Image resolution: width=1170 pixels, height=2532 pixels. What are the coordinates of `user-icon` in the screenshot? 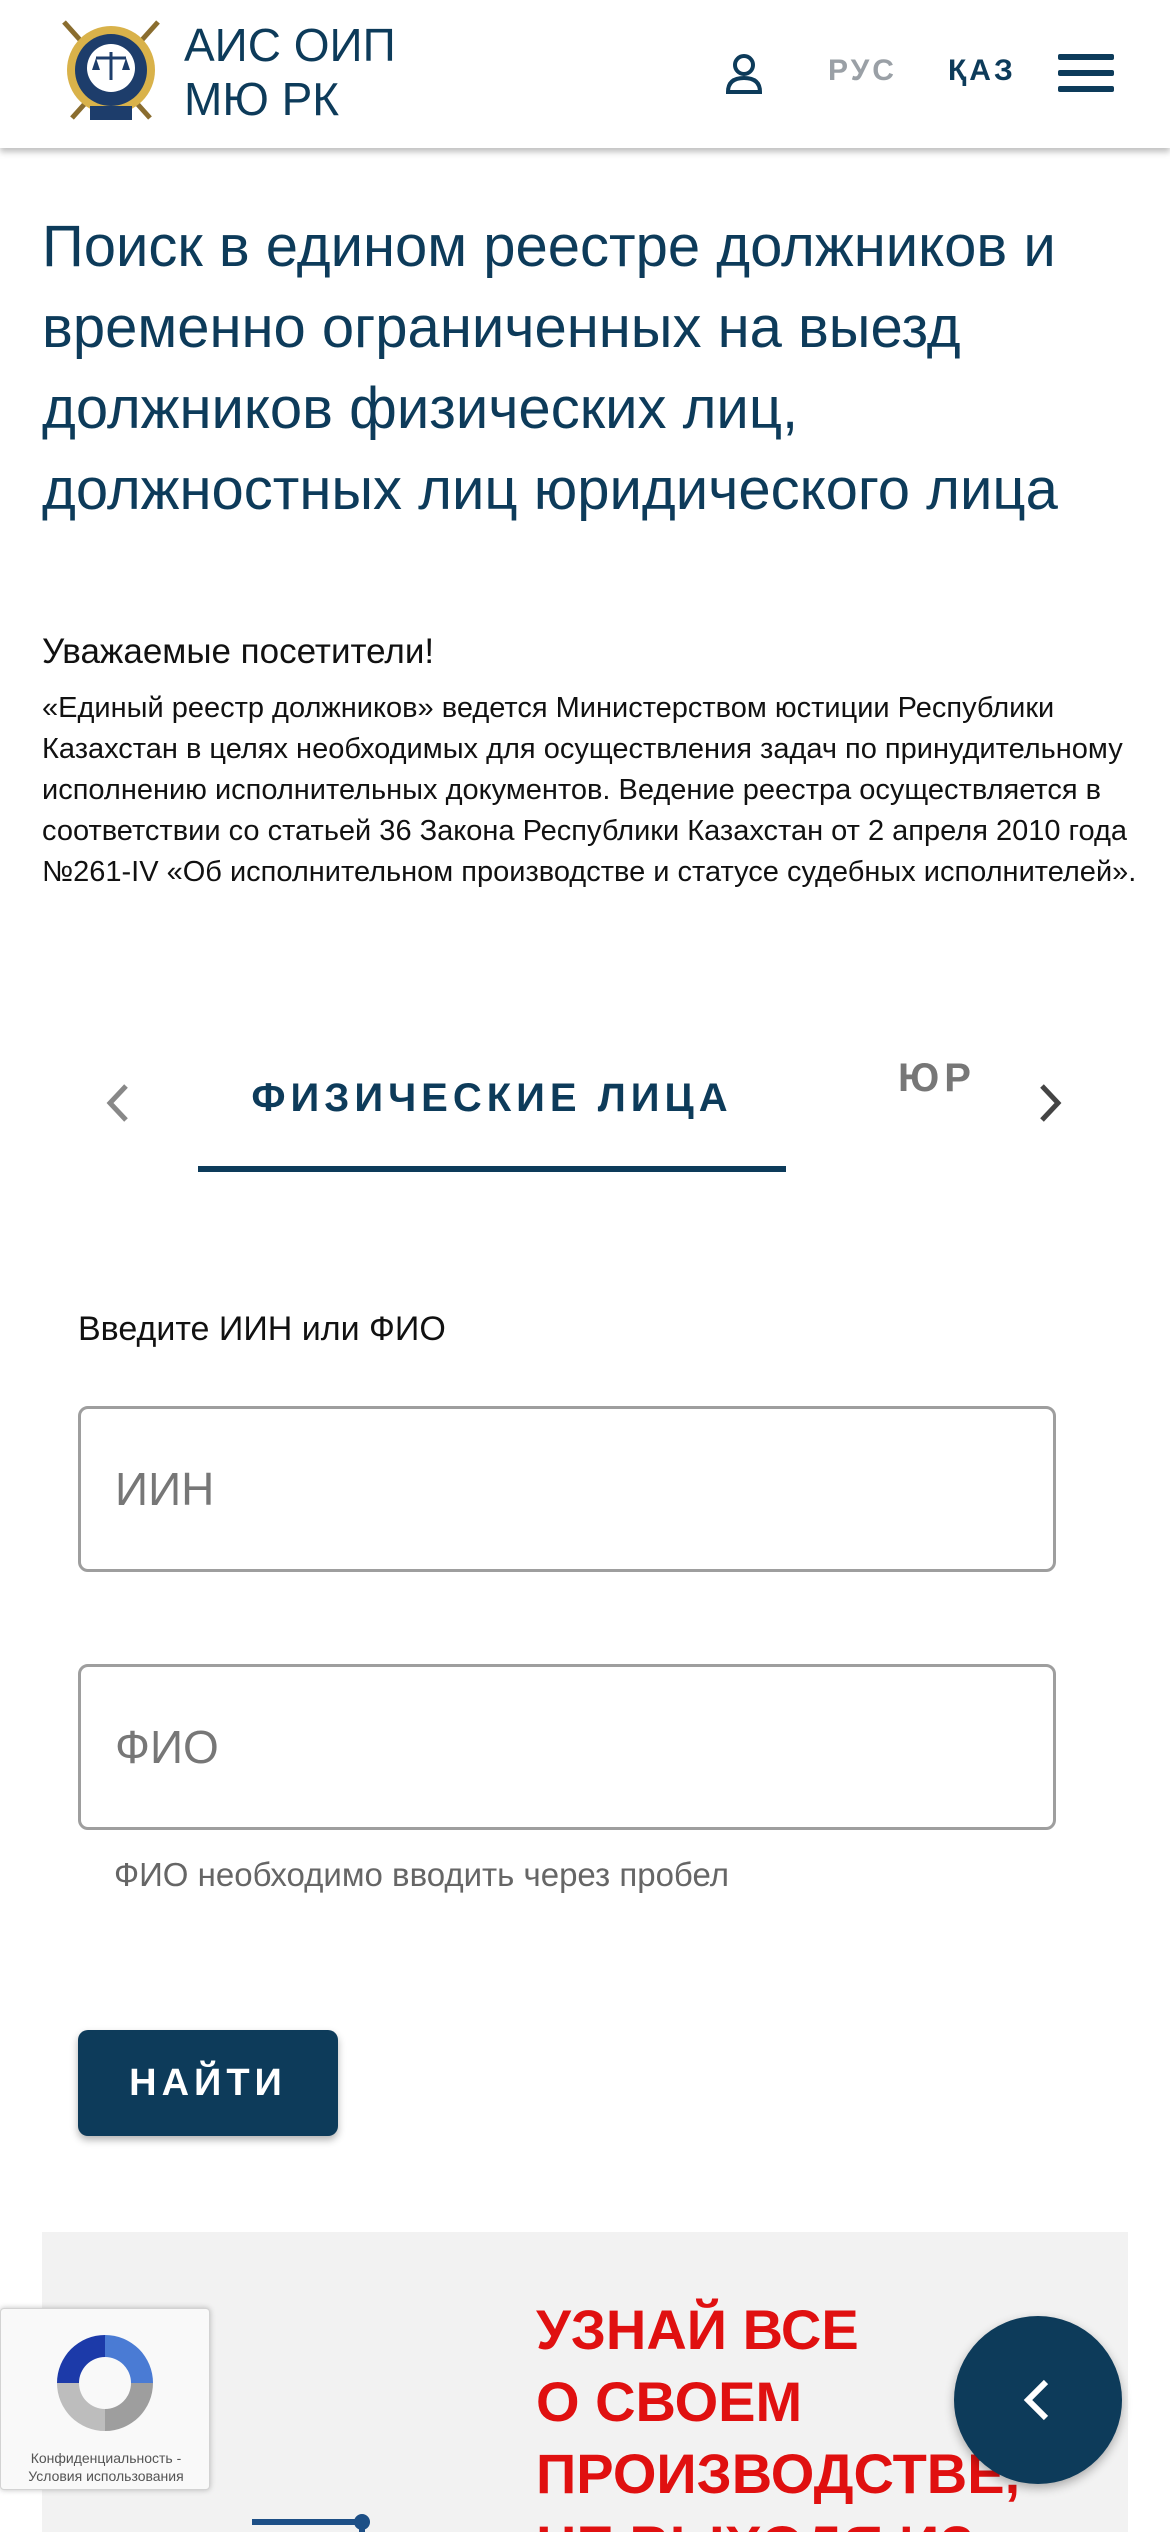 It's located at (744, 74).